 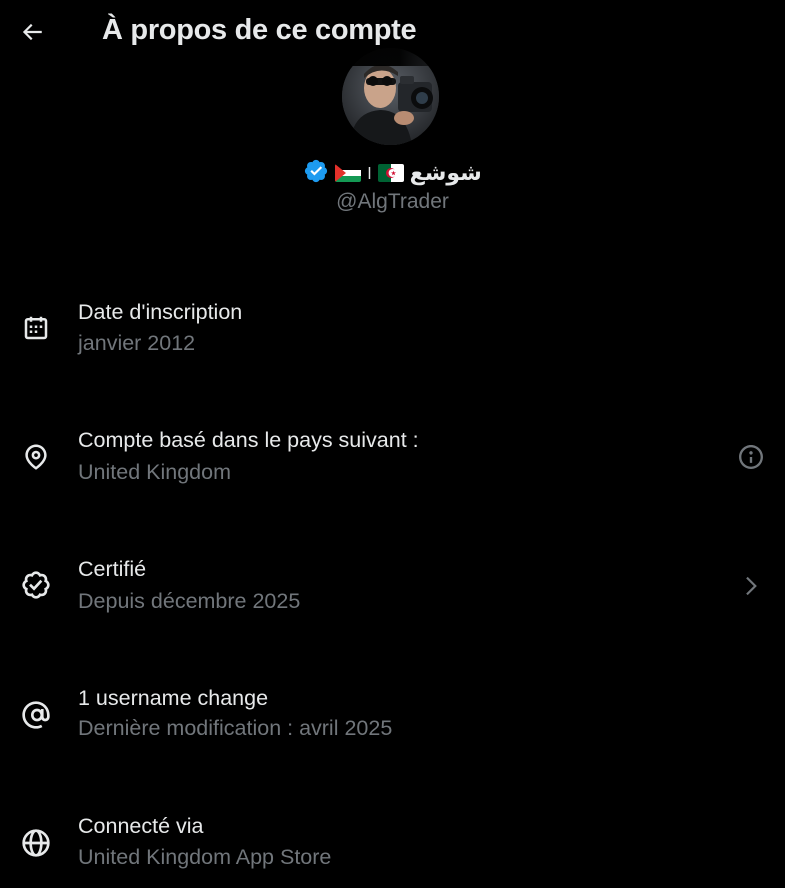 What do you see at coordinates (36, 715) in the screenshot?
I see `at-sign-icon` at bounding box center [36, 715].